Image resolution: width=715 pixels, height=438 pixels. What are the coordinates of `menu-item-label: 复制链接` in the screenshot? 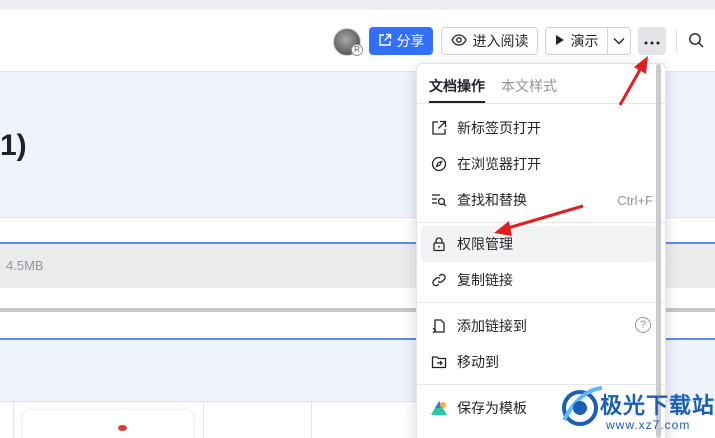 It's located at (485, 280).